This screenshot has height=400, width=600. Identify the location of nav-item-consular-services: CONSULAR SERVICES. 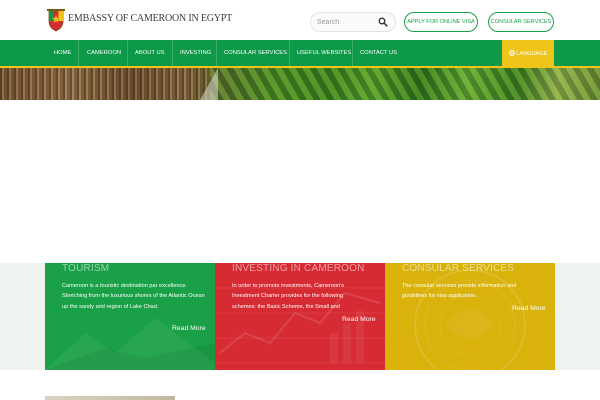
(255, 53).